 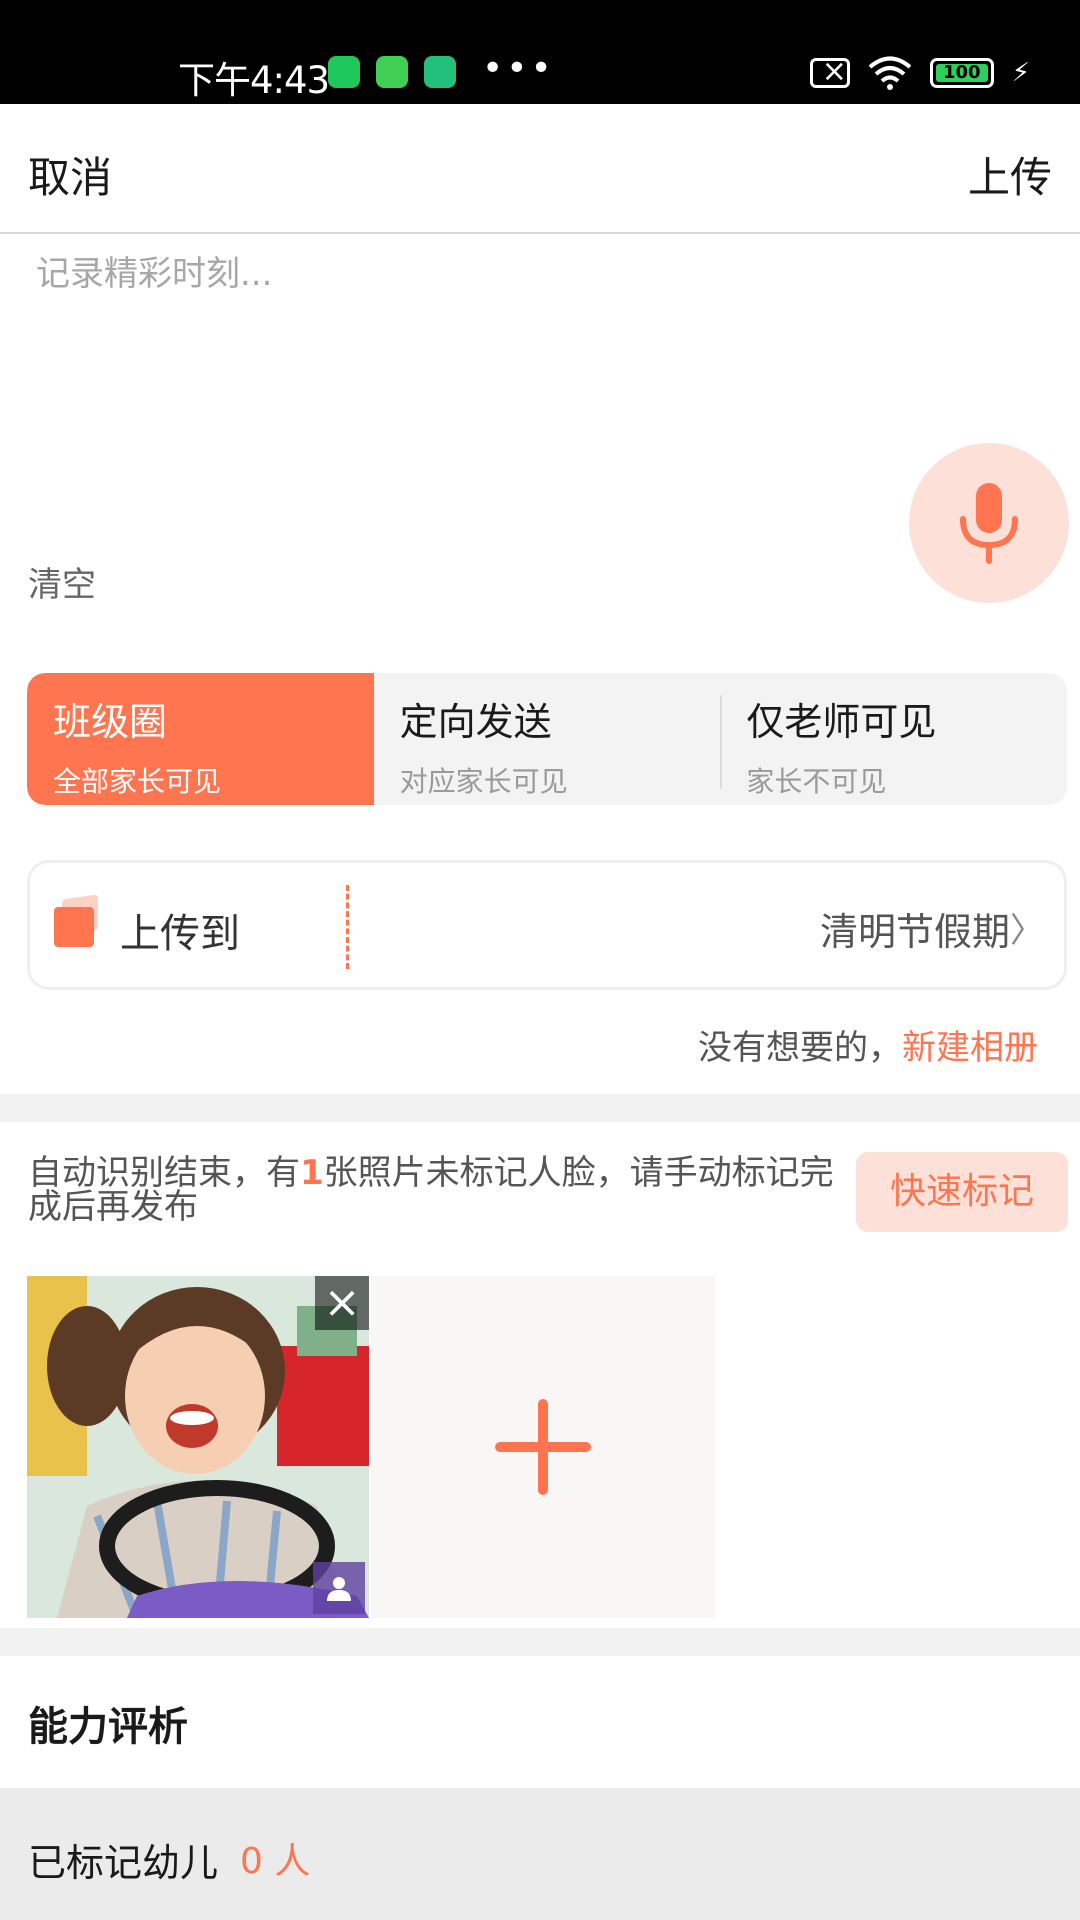 What do you see at coordinates (123, 1863) in the screenshot?
I see `marked-children-label: 已标记幼儿` at bounding box center [123, 1863].